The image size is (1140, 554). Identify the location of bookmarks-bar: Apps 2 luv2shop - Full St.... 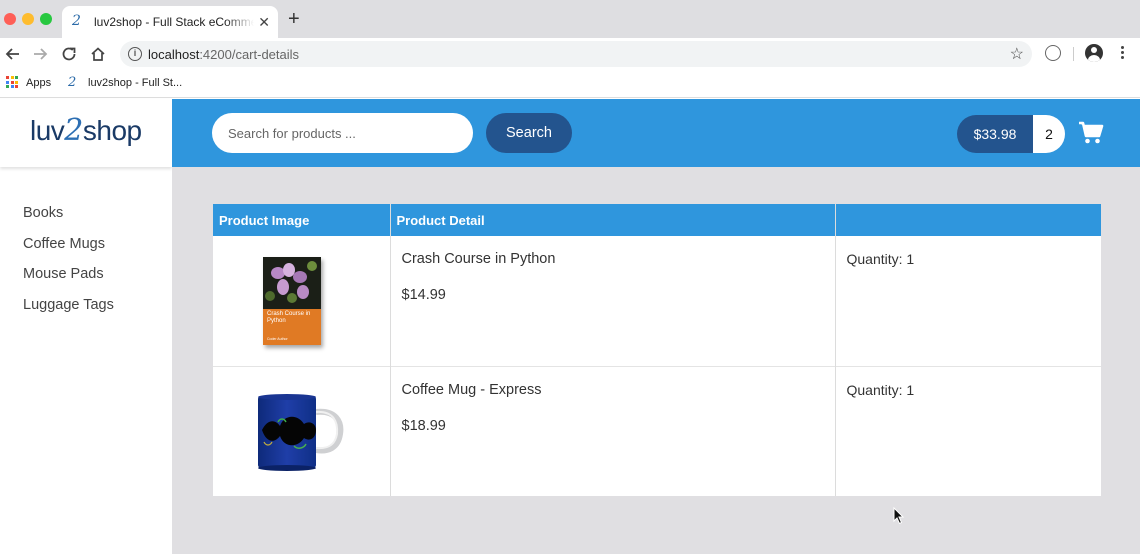
(570, 84).